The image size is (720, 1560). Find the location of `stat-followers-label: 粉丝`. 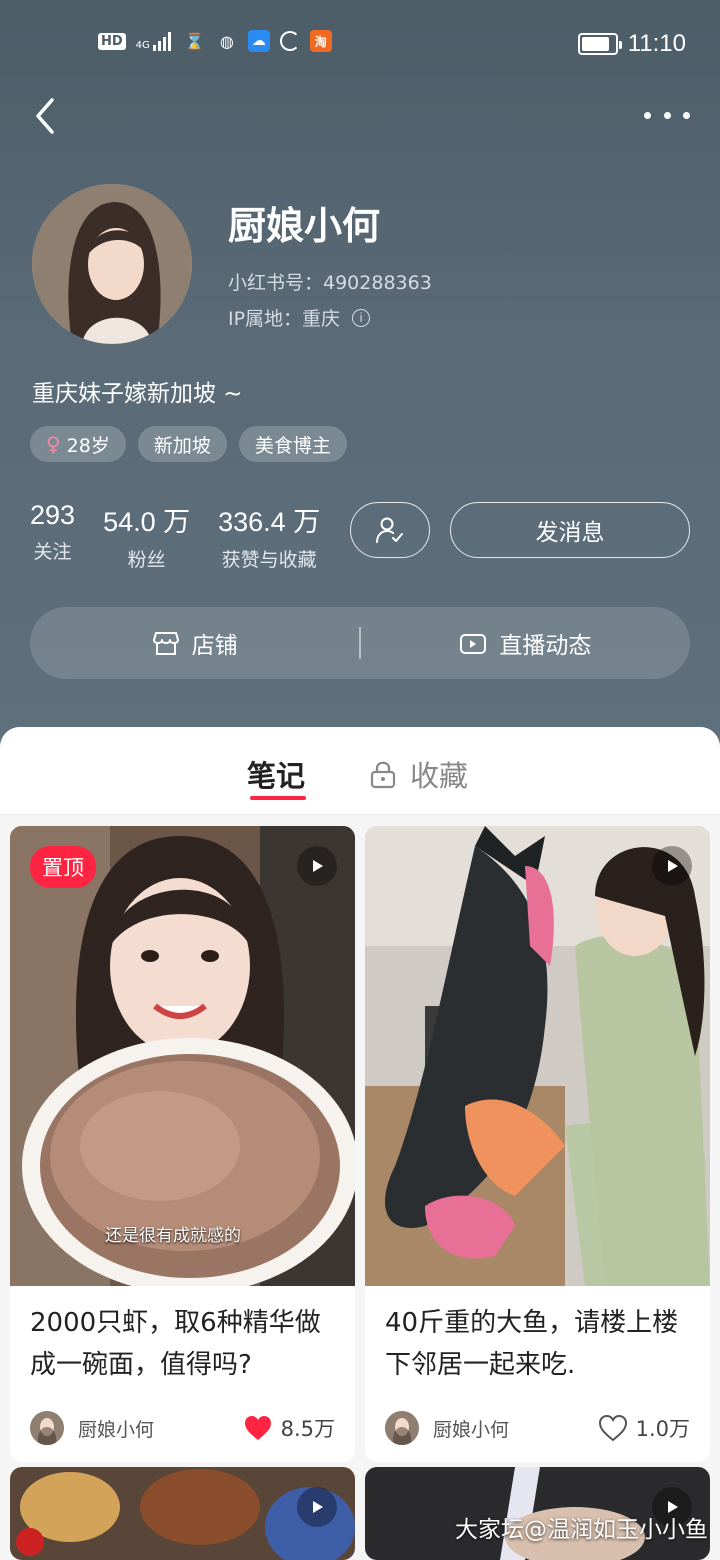

stat-followers-label: 粉丝 is located at coordinates (146, 560).